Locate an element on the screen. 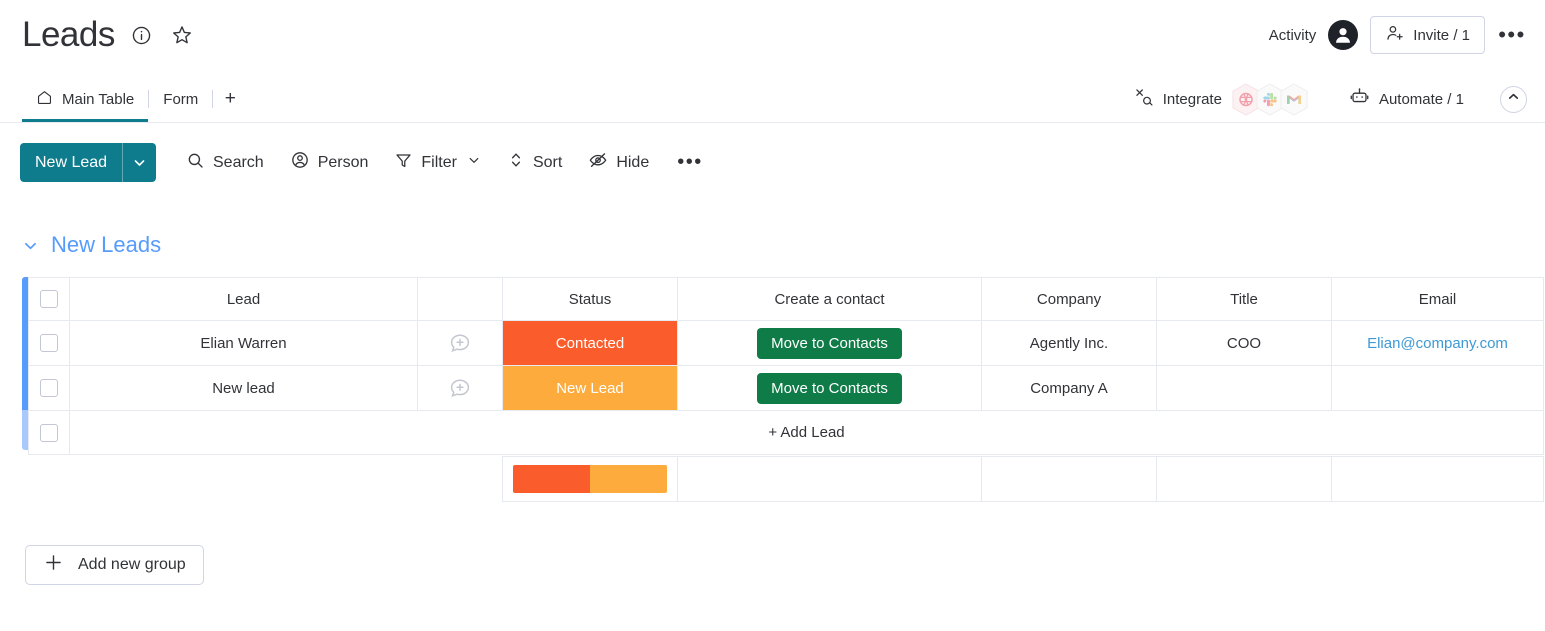  filter-label: Filter is located at coordinates (439, 162).